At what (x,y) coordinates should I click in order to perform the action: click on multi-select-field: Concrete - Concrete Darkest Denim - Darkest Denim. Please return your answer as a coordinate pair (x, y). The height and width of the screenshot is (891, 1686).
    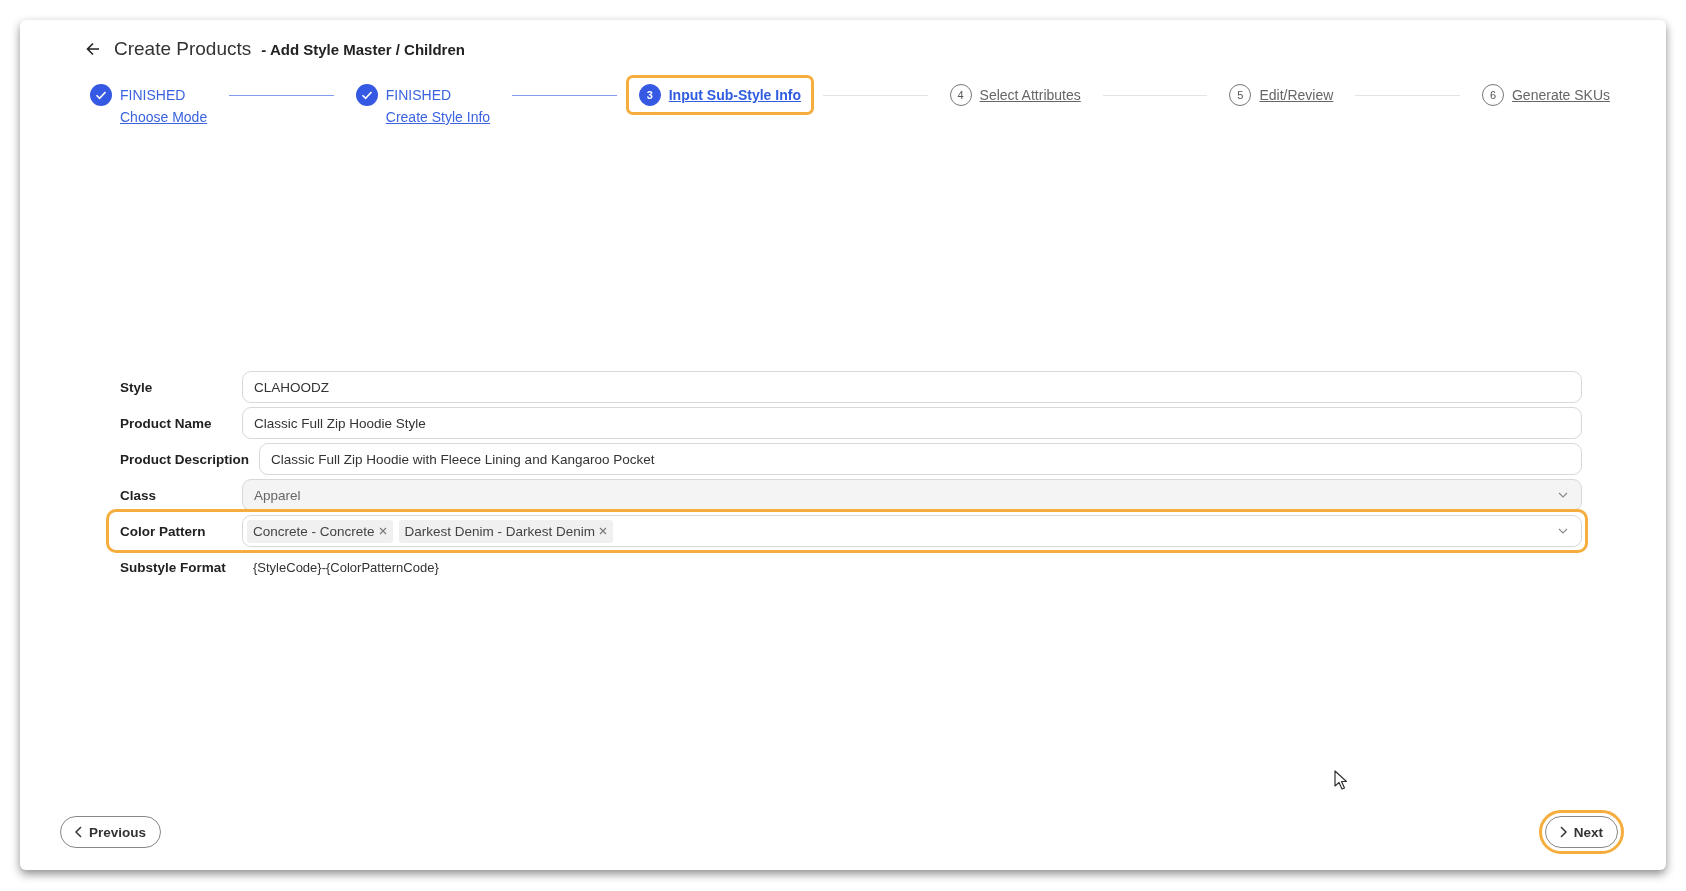
    Looking at the image, I should click on (912, 531).